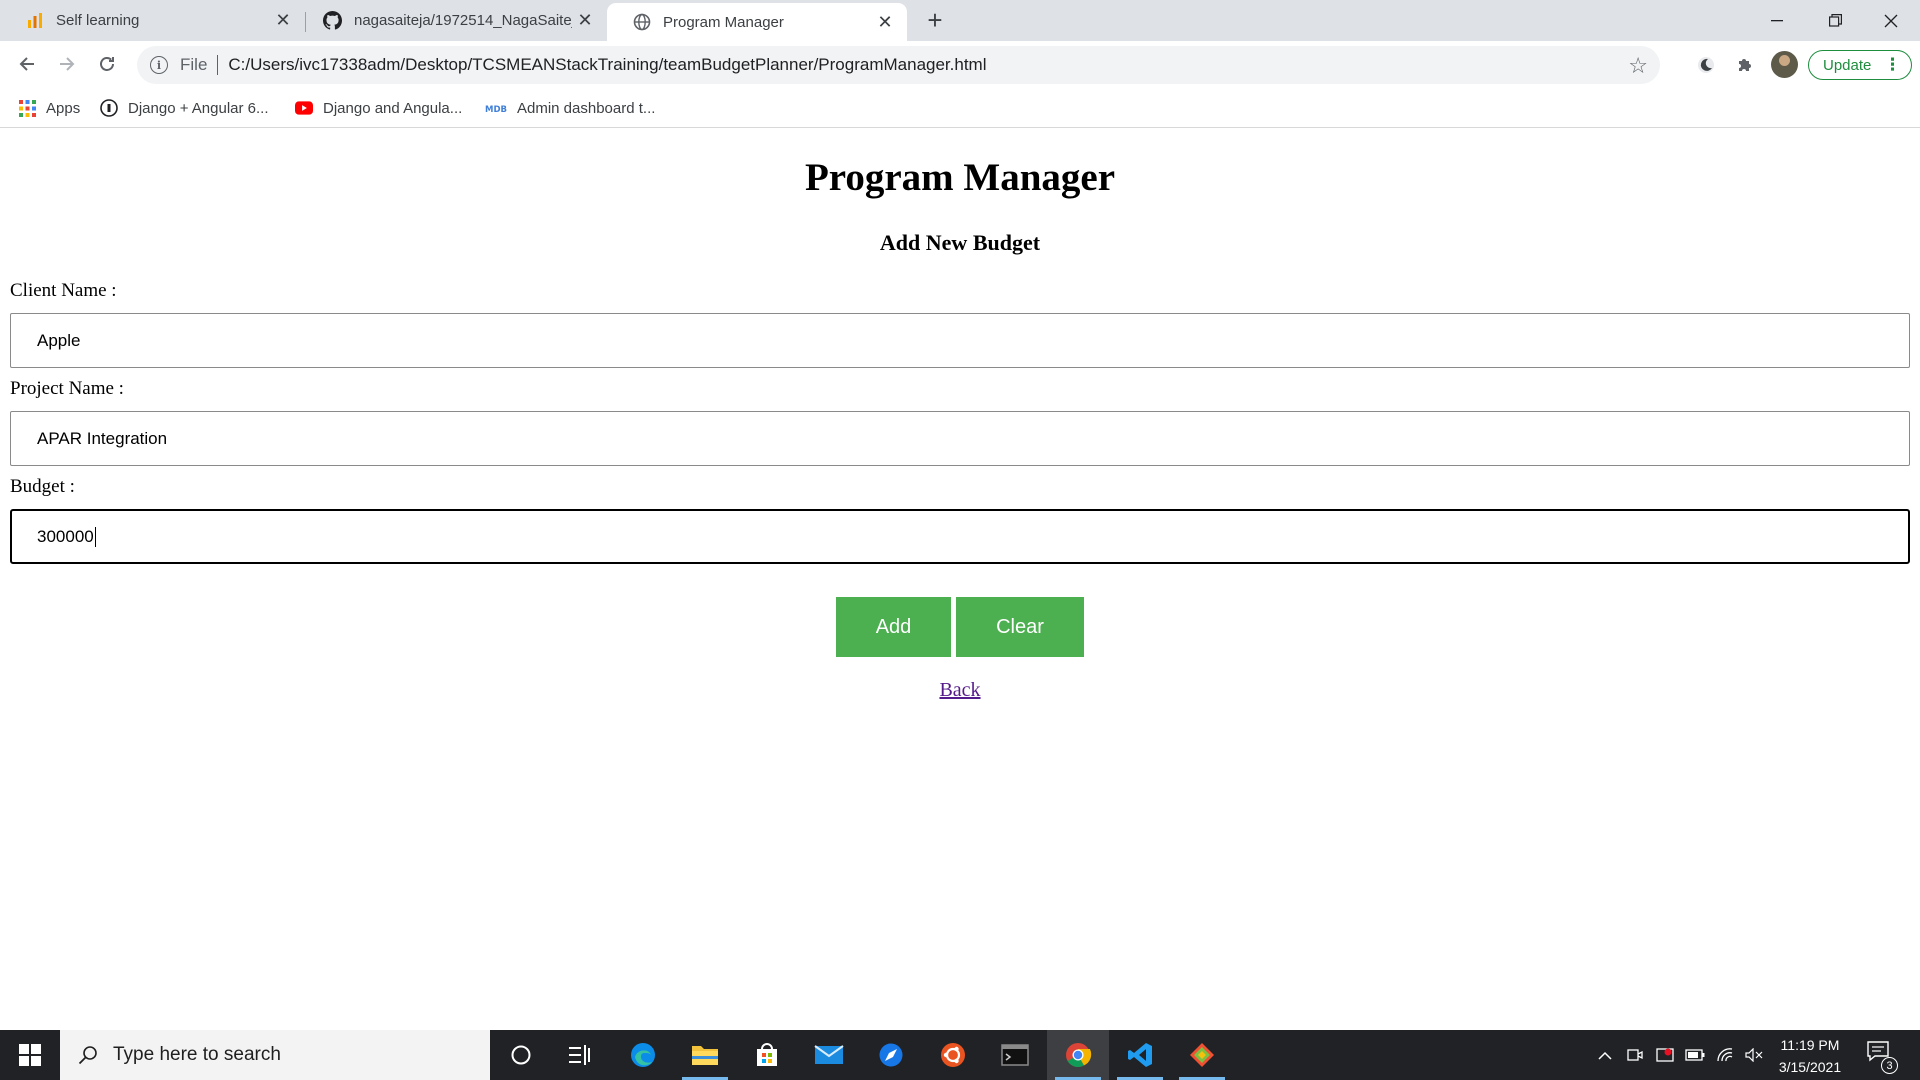  Describe the element at coordinates (67, 388) in the screenshot. I see `project-name-label: Project Name :` at that location.